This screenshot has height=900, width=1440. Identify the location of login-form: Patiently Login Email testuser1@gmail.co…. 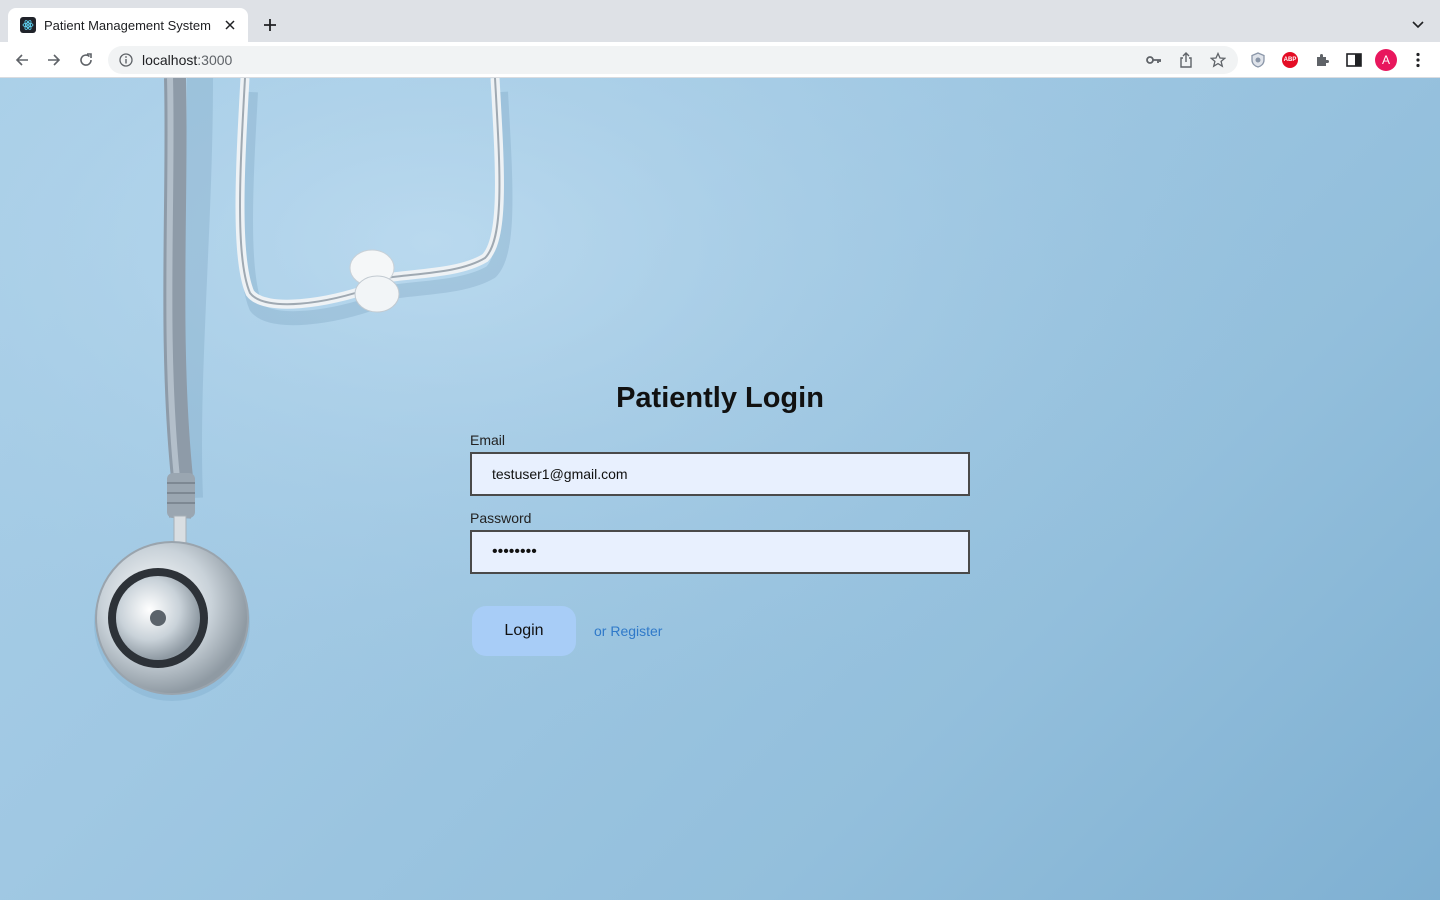
(720, 517).